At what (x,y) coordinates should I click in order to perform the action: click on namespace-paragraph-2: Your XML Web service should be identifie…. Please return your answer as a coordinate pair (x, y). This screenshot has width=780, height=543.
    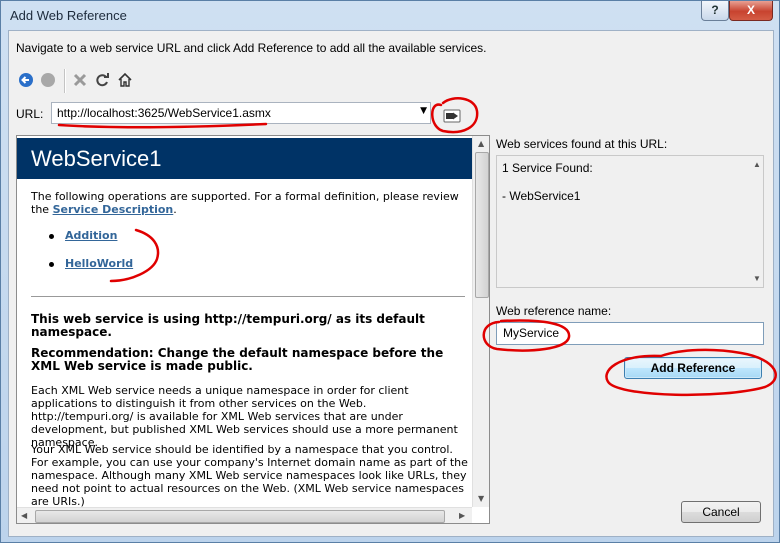
    Looking at the image, I should click on (249, 475).